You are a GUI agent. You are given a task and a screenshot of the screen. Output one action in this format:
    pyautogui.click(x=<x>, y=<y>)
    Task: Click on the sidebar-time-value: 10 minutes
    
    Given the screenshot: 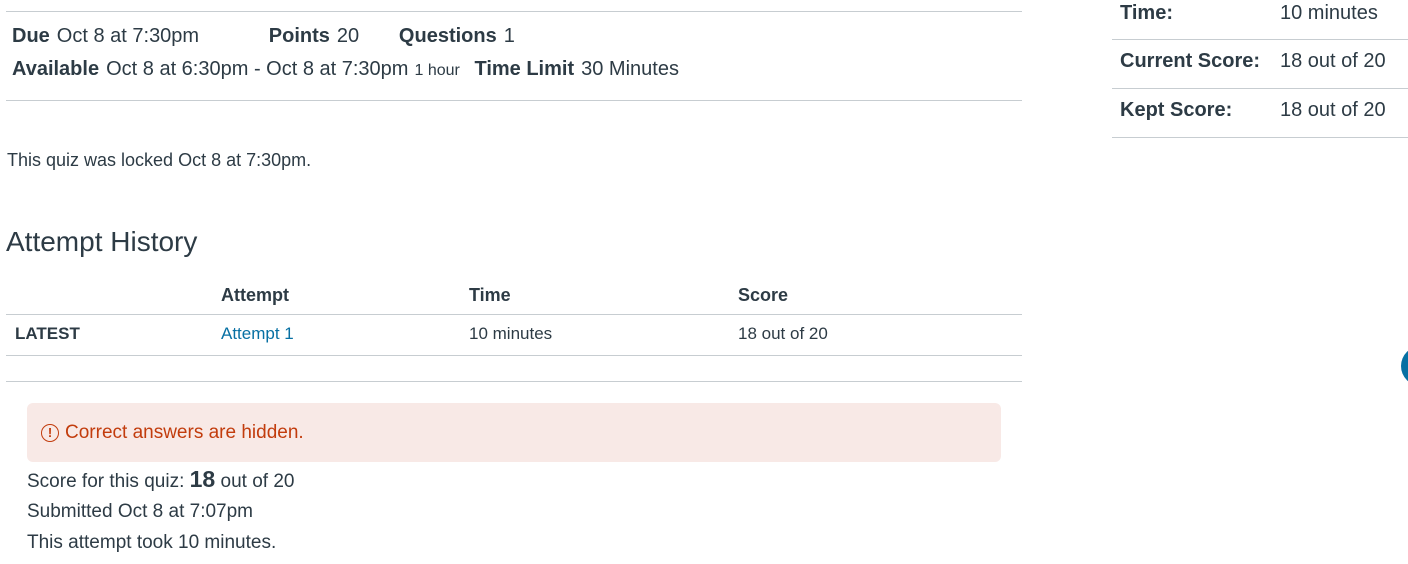 What is the action you would take?
    pyautogui.click(x=1329, y=13)
    